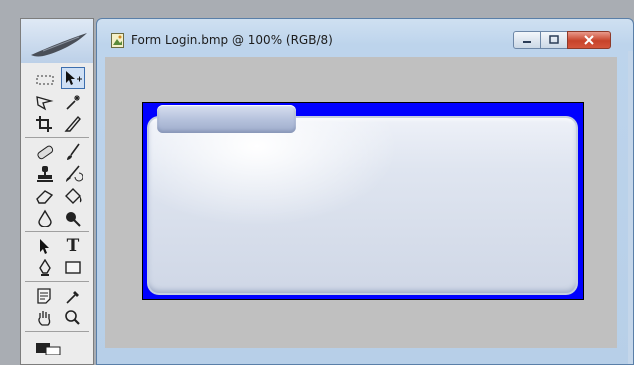  Describe the element at coordinates (73, 152) in the screenshot. I see `brush-tool-icon` at that location.